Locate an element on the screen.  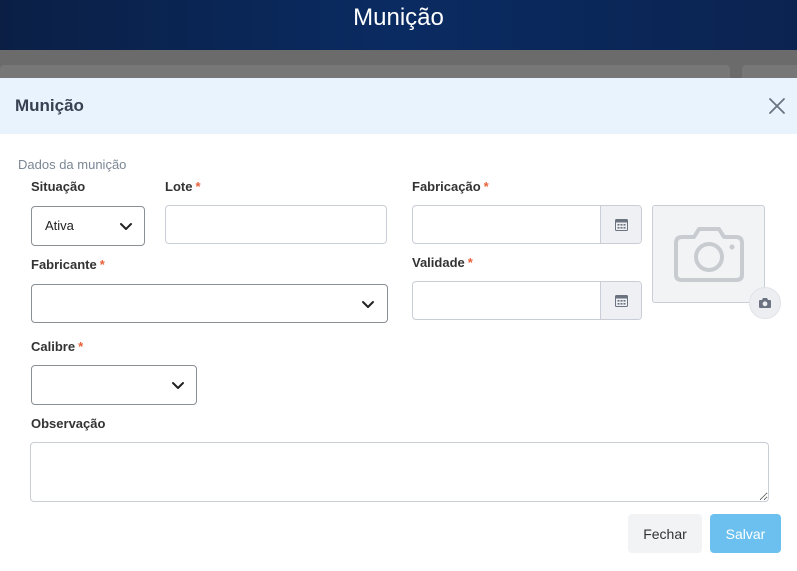
section-title: Dados da munição is located at coordinates (72, 164).